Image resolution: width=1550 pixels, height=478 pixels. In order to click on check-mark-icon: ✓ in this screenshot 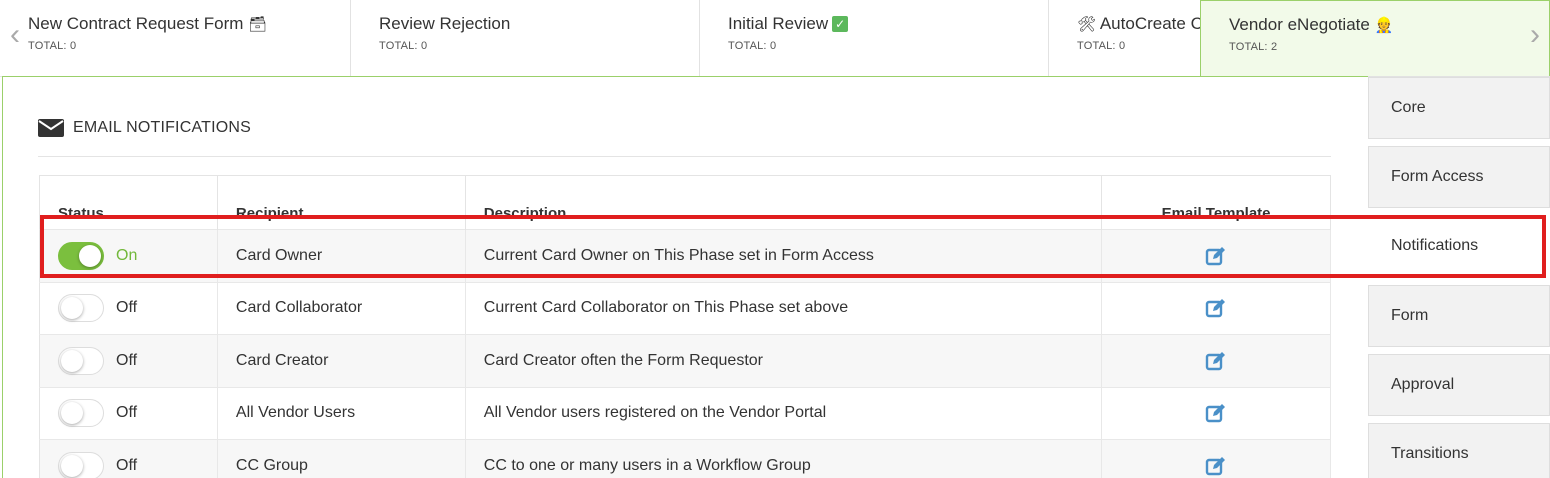, I will do `click(840, 24)`.